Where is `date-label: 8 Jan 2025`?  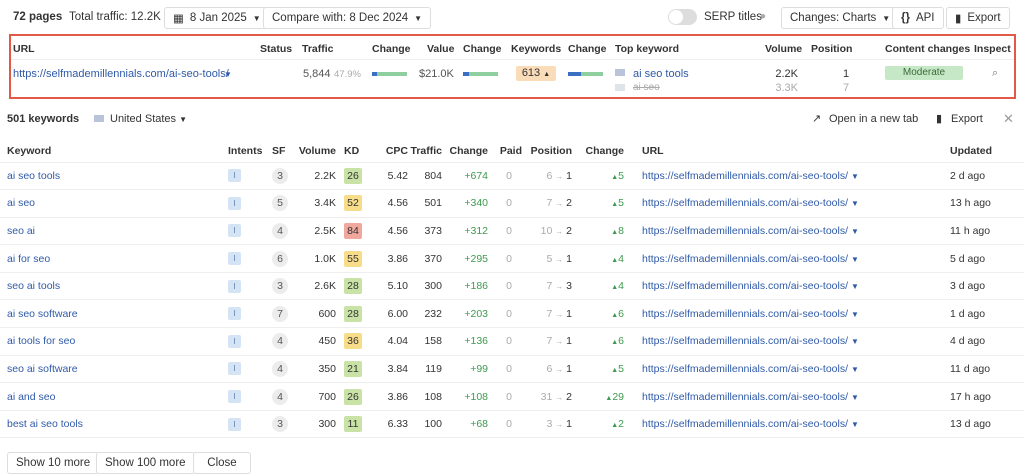
date-label: 8 Jan 2025 is located at coordinates (218, 18).